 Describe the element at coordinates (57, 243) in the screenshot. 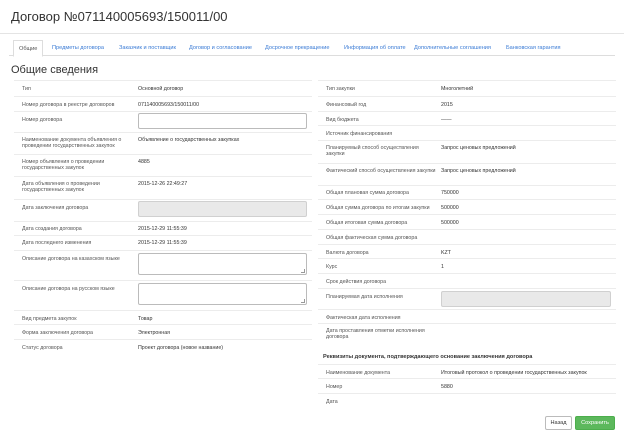

I see `label-modified-date: Дата последнего изменения` at that location.